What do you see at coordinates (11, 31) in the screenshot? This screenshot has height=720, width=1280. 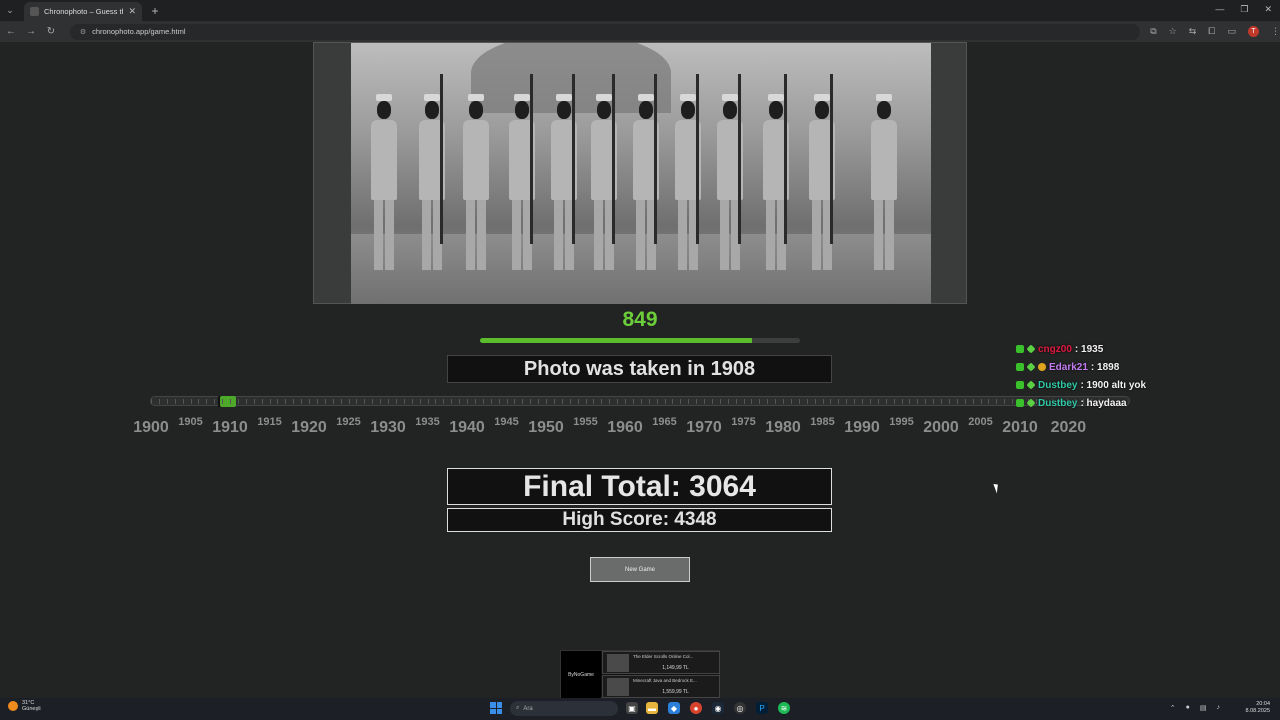 I see `back-icon: ←` at bounding box center [11, 31].